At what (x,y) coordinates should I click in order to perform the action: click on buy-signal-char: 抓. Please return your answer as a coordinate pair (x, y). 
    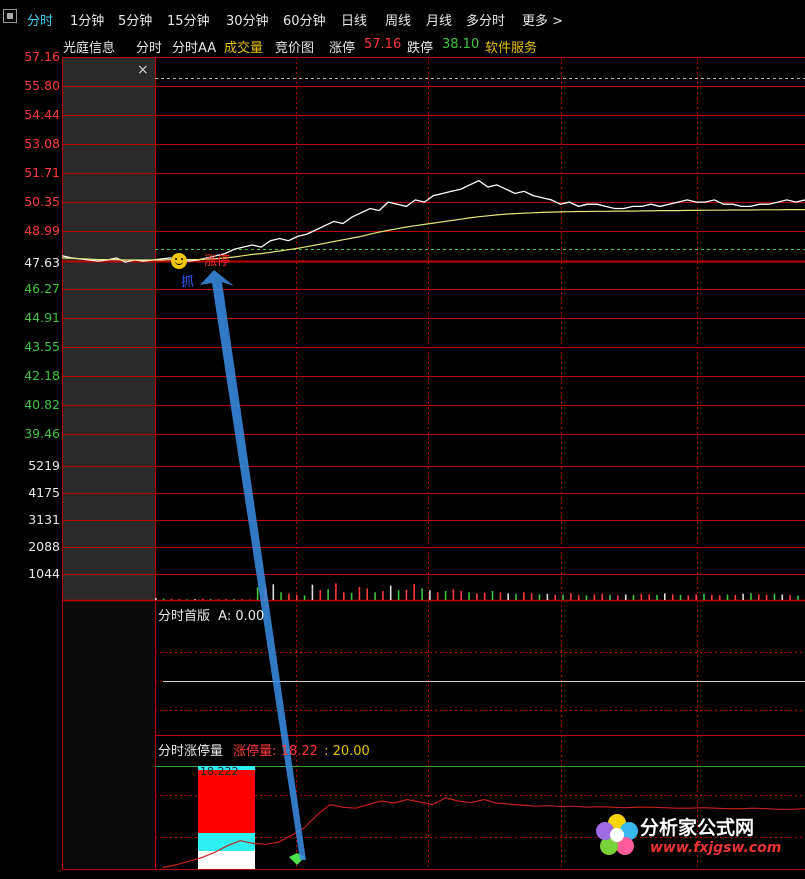
    Looking at the image, I should click on (188, 282).